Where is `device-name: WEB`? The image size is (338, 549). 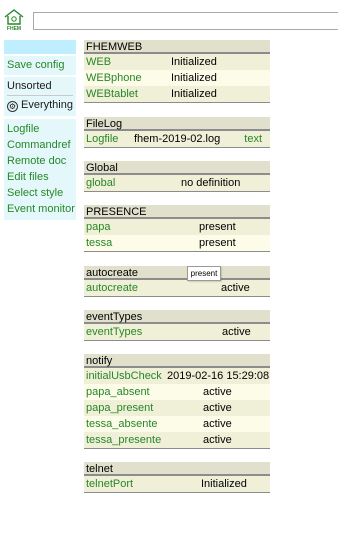
device-name: WEB is located at coordinates (128, 62).